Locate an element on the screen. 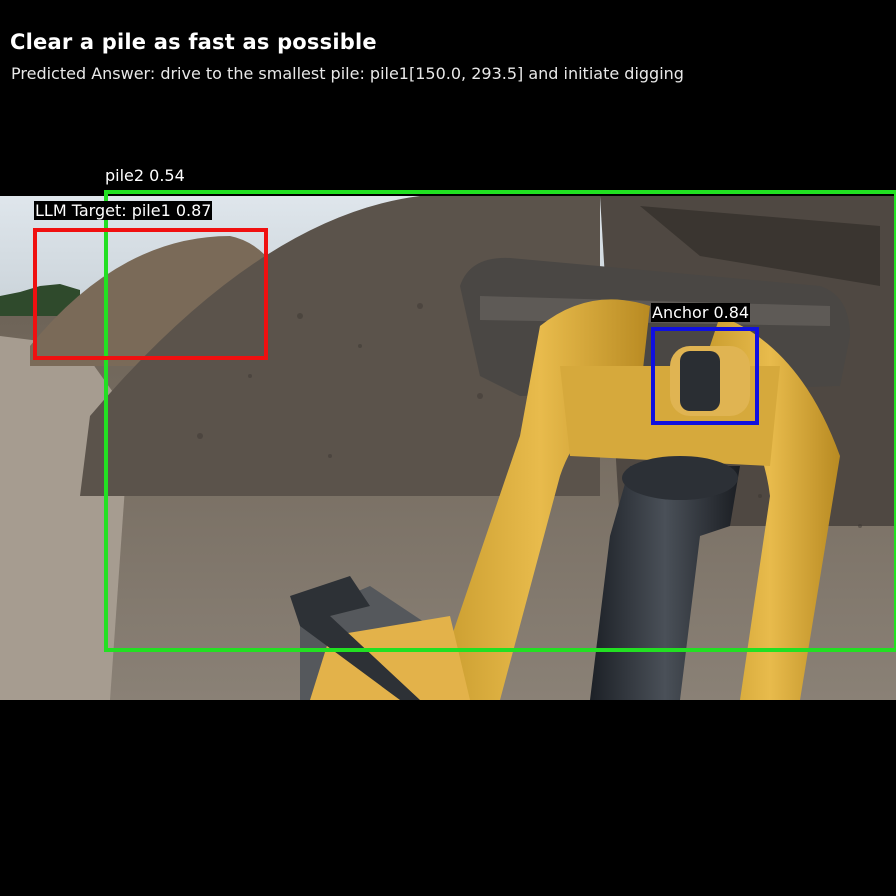 The width and height of the screenshot is (896, 896). anchor-label: Anchor 0.84 is located at coordinates (701, 312).